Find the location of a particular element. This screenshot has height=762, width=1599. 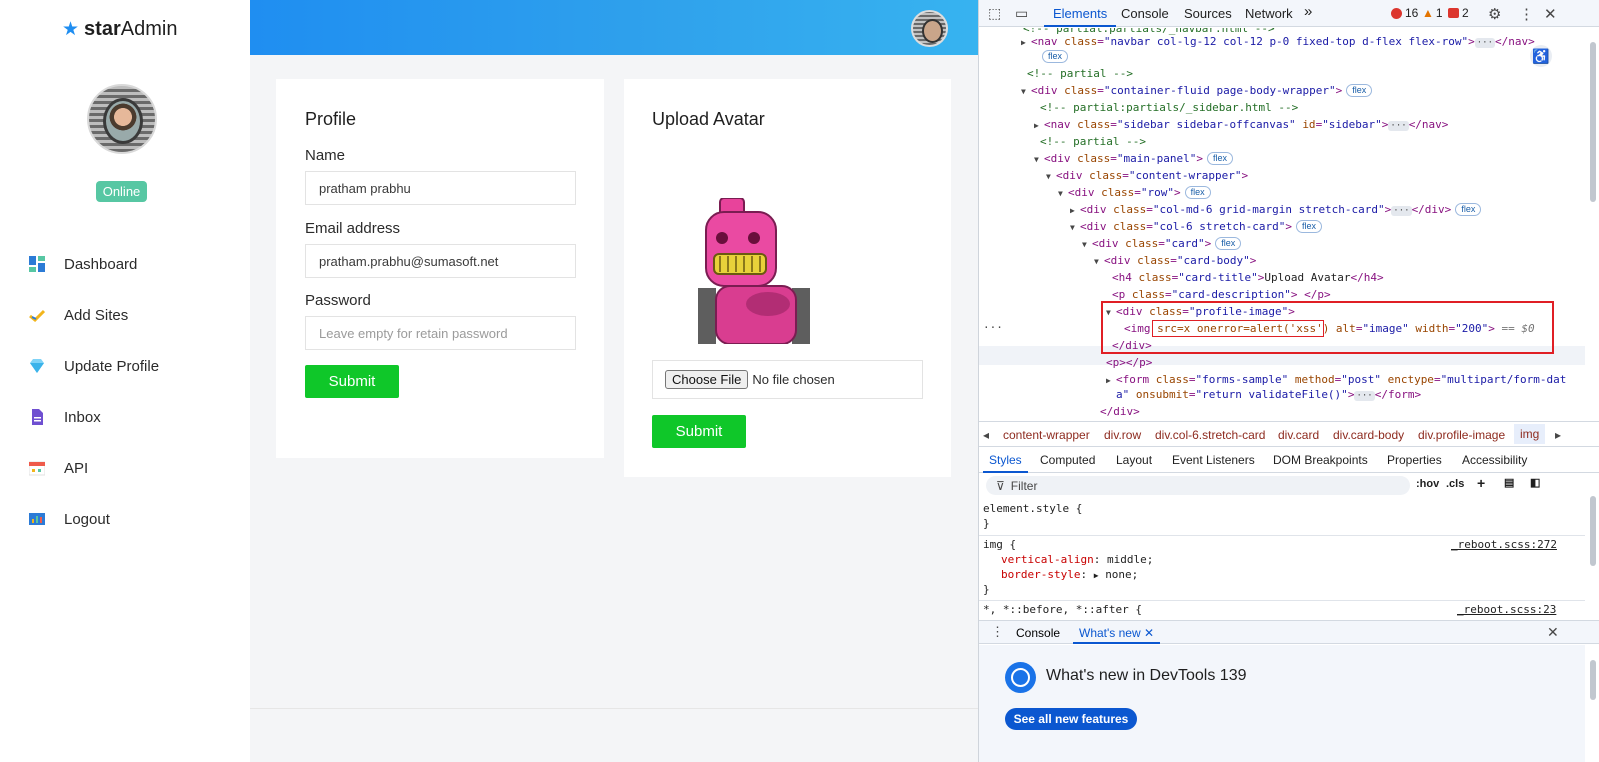

universal-rule-source-link: _reboot.scss:23 is located at coordinates (1506, 609).